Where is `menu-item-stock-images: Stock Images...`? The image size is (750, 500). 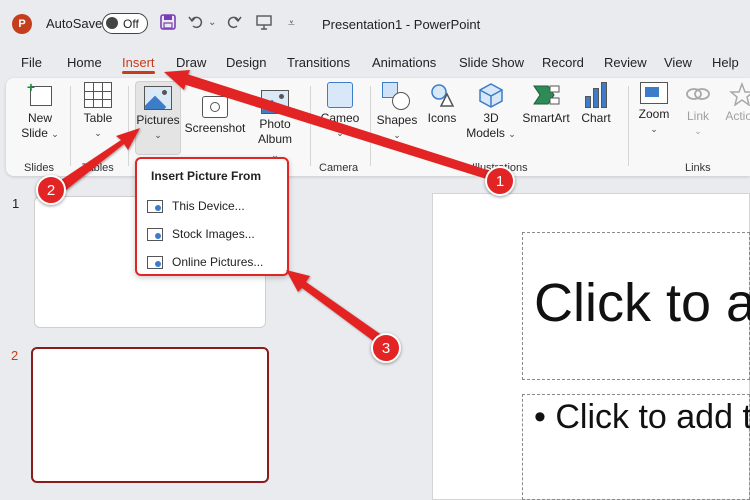
menu-item-stock-images: Stock Images... is located at coordinates (201, 234).